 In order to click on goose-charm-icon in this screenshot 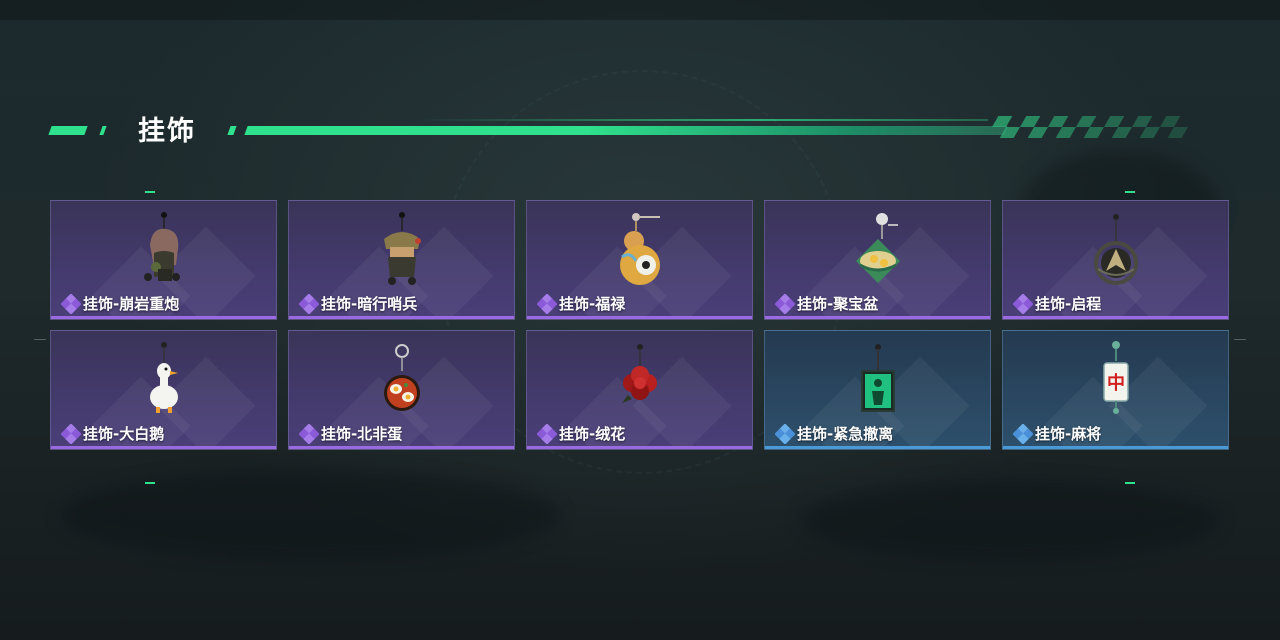, I will do `click(164, 377)`.